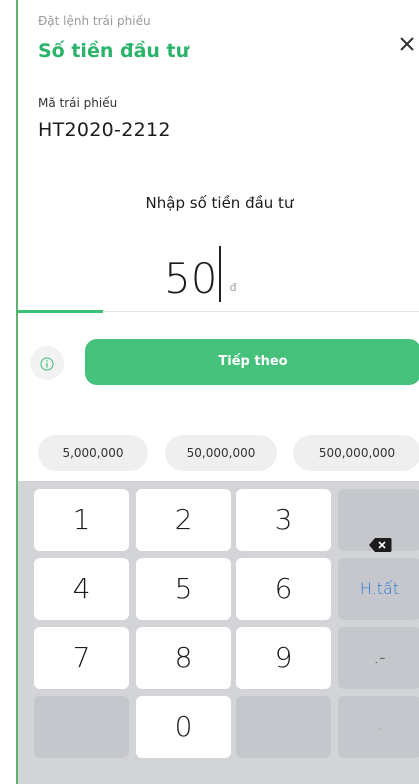 The height and width of the screenshot is (784, 419). I want to click on quick-amounts: 5,000,000 50,000,000 500,000,000, so click(218, 455).